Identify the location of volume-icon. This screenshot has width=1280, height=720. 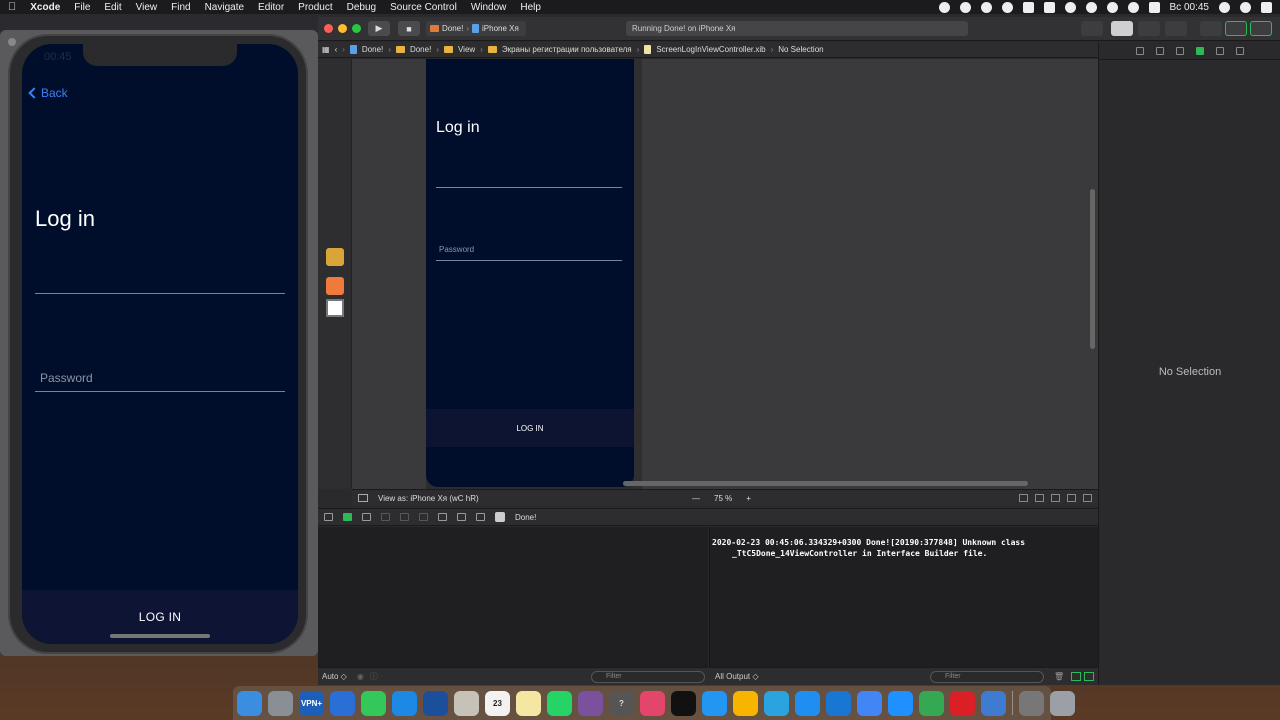
(1133, 7).